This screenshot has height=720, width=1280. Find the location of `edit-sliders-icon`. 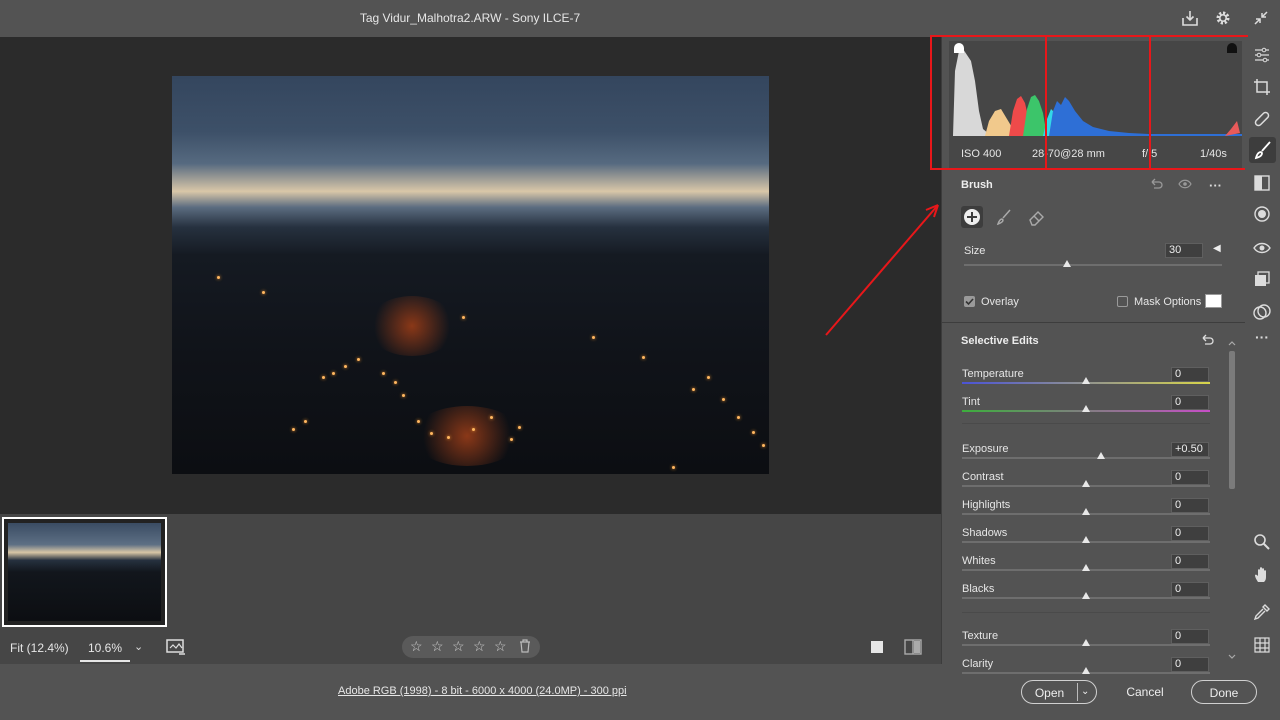

edit-sliders-icon is located at coordinates (1262, 55).